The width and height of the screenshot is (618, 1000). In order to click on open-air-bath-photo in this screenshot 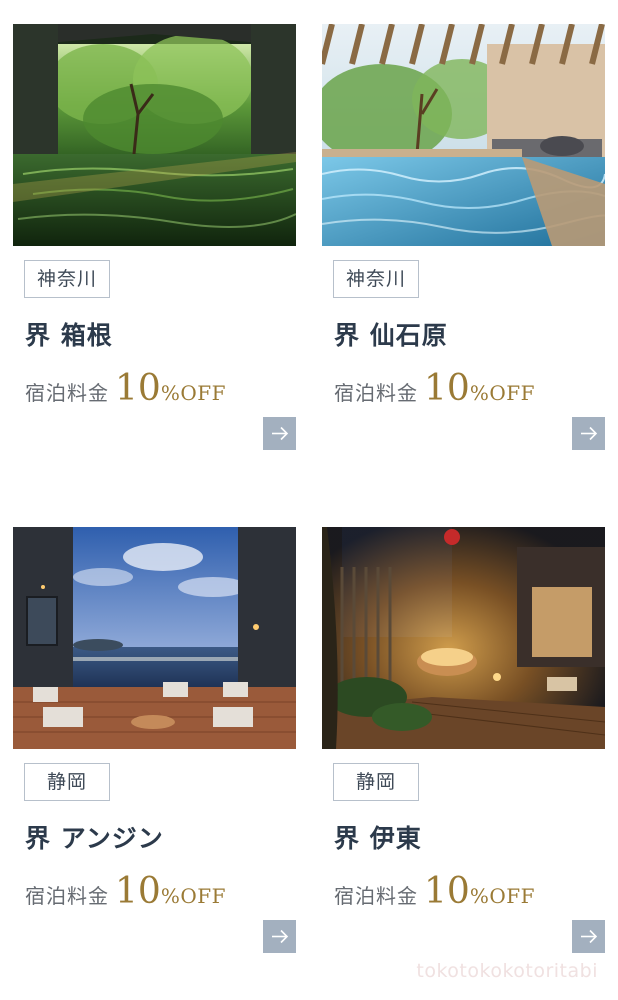, I will do `click(463, 135)`.